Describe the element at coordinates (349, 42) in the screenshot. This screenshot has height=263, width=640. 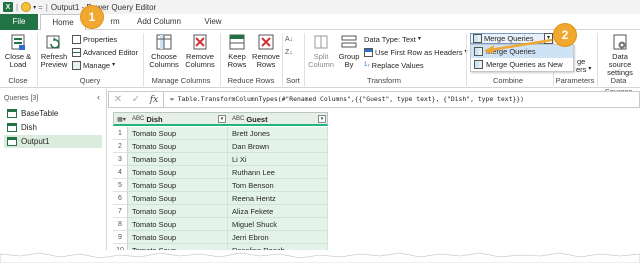
I see `group-by-icon` at that location.